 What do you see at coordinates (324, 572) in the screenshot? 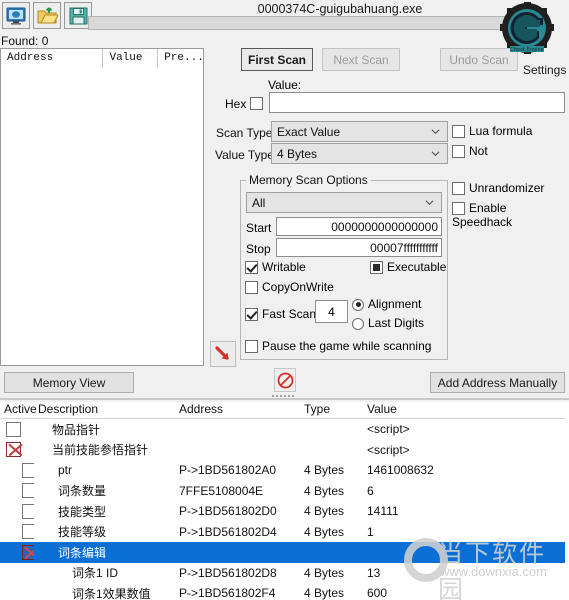
I see `row-type: 4 Bytes` at bounding box center [324, 572].